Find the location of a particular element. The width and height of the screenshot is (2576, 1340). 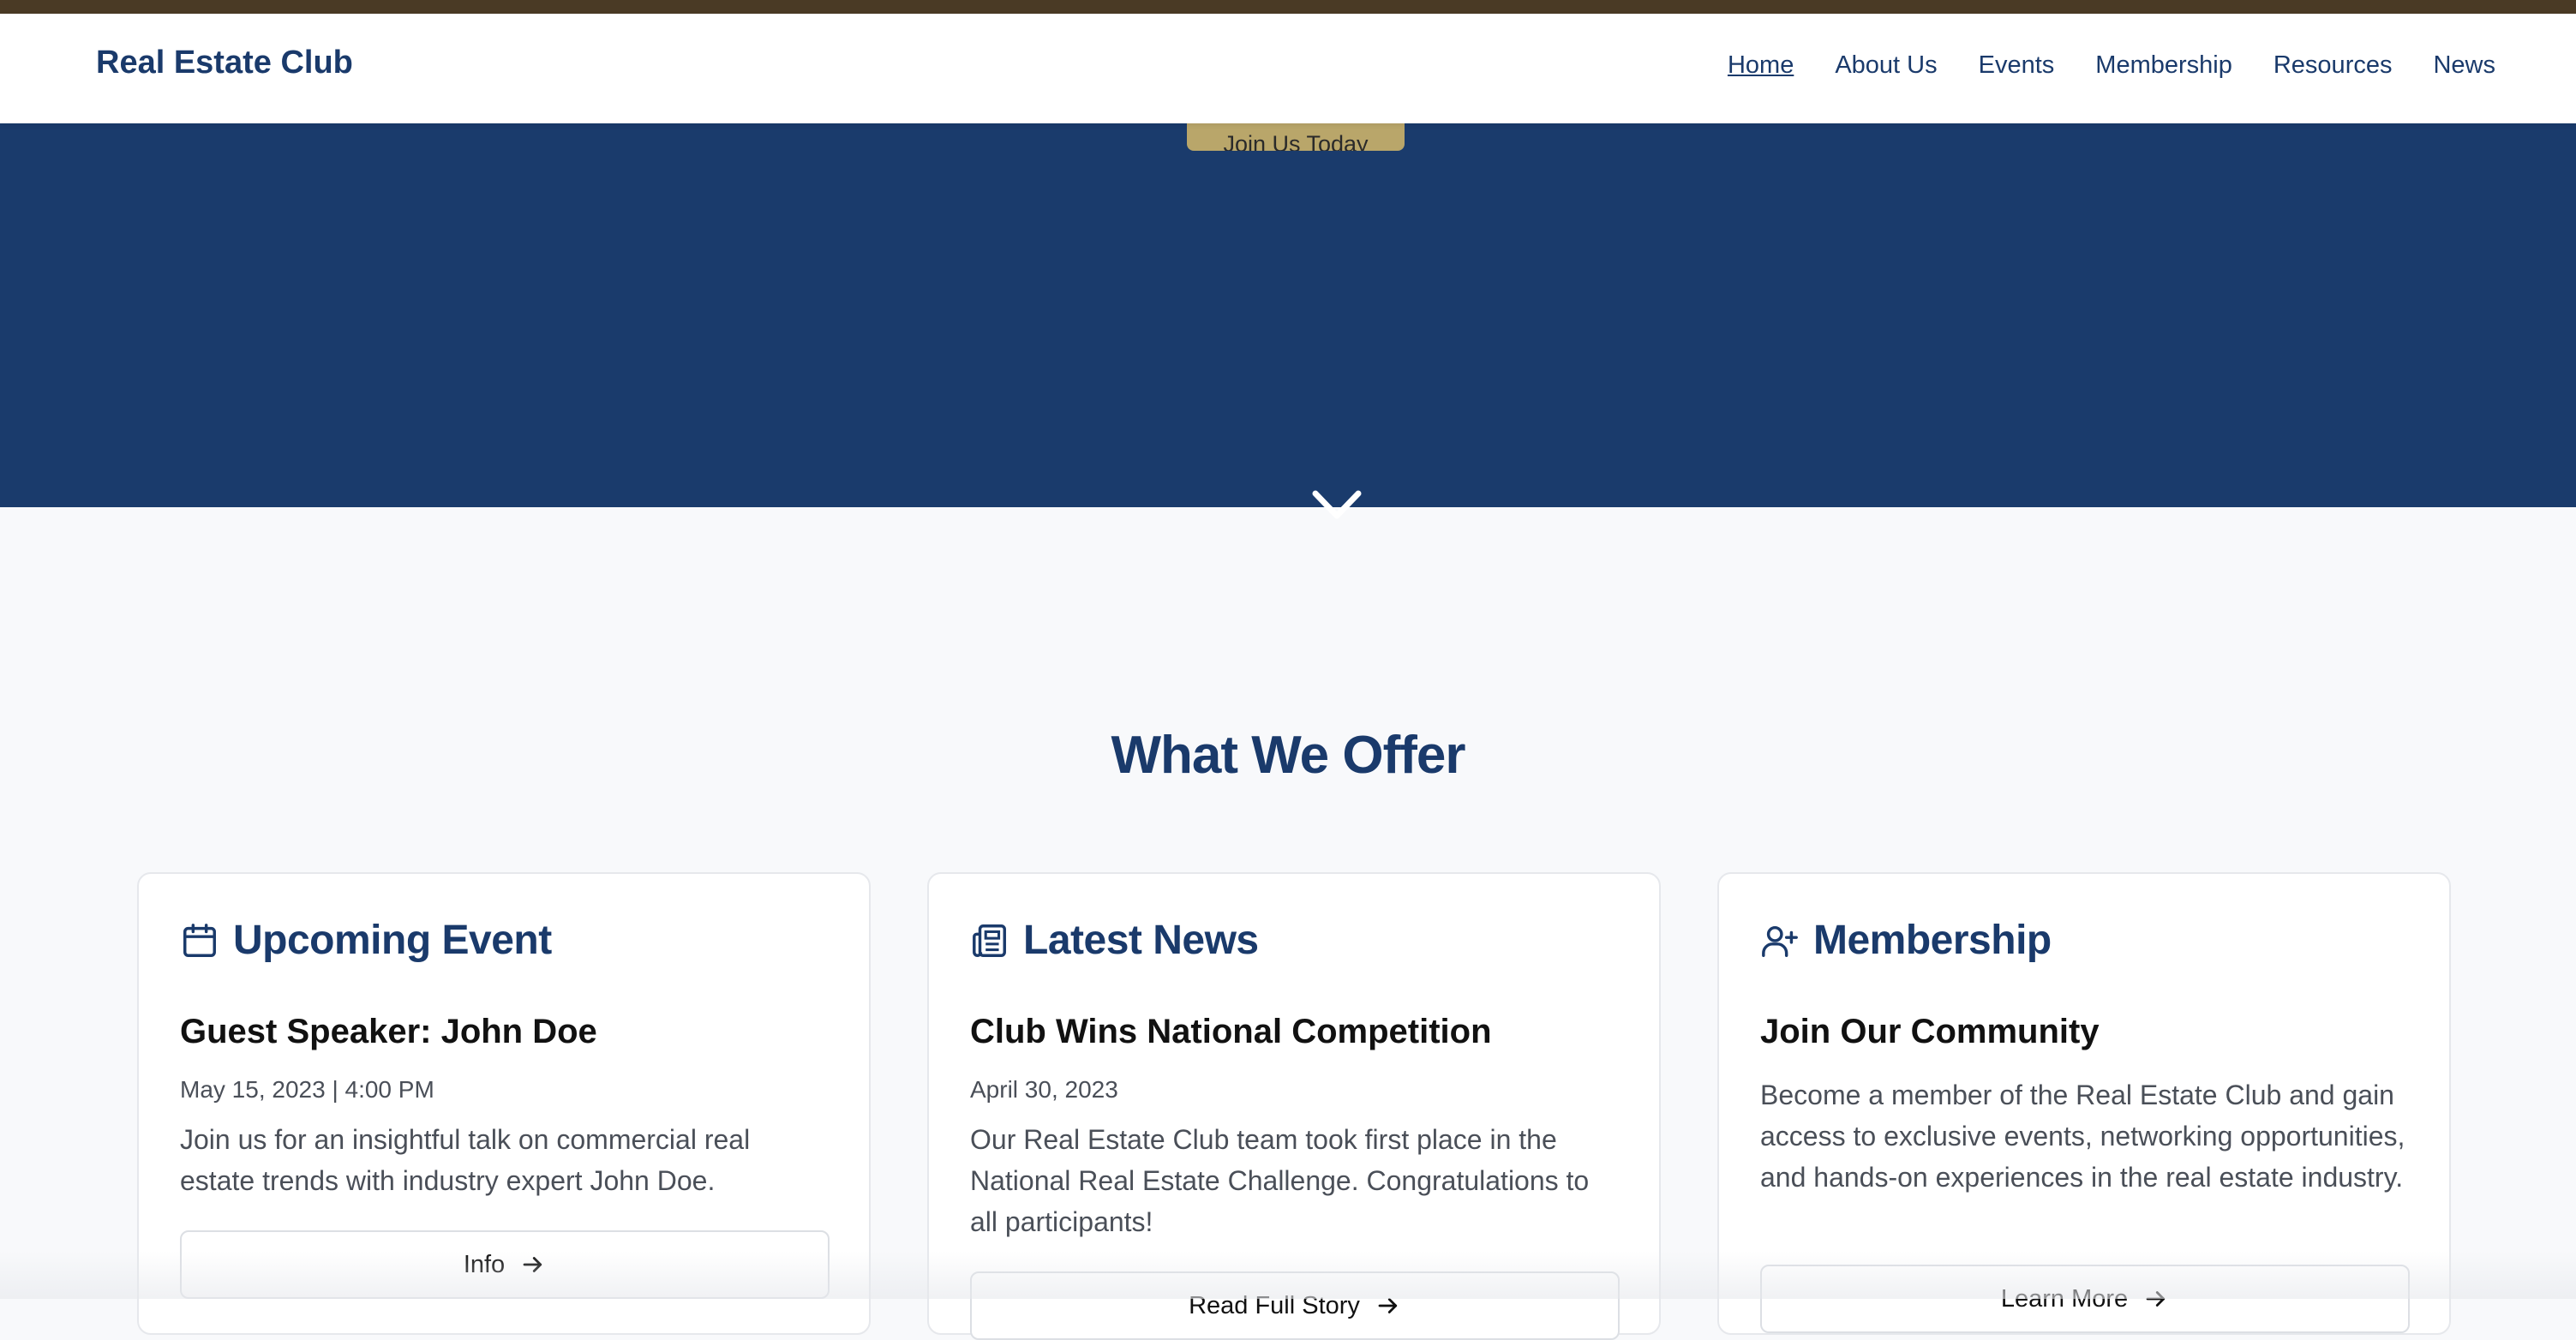

nav-events: Events is located at coordinates (2017, 65).